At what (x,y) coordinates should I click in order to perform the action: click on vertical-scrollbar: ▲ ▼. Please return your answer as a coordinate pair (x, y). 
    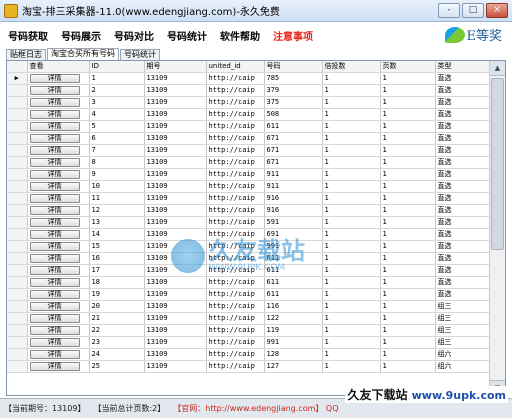
    Looking at the image, I should click on (497, 228).